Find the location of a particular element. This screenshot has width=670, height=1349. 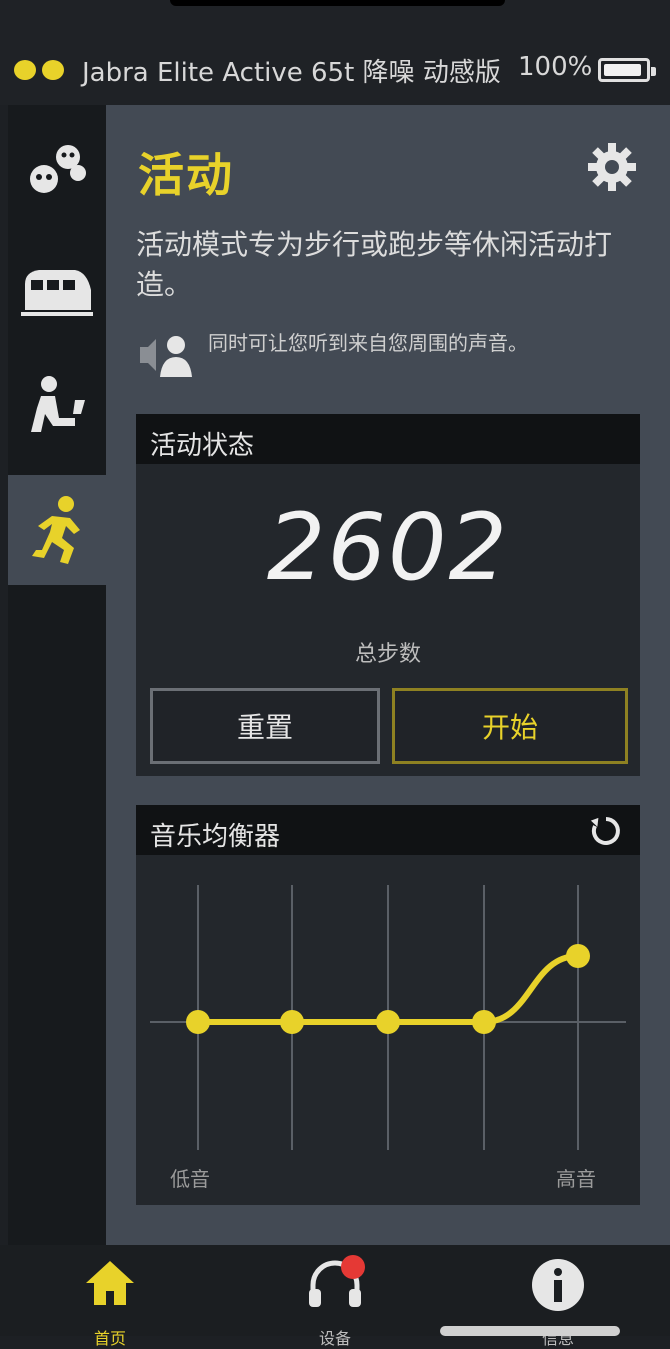

nav-info: 信息 is located at coordinates (558, 1302).